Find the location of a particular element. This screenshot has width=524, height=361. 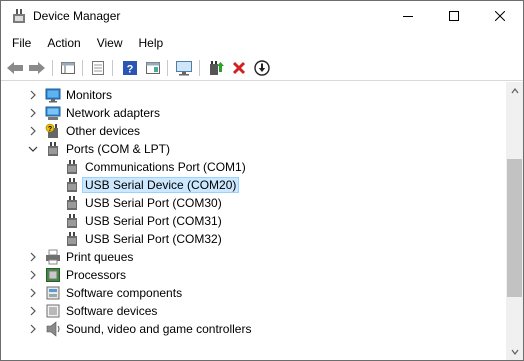

device-manager-app-icon is located at coordinates (19, 16).